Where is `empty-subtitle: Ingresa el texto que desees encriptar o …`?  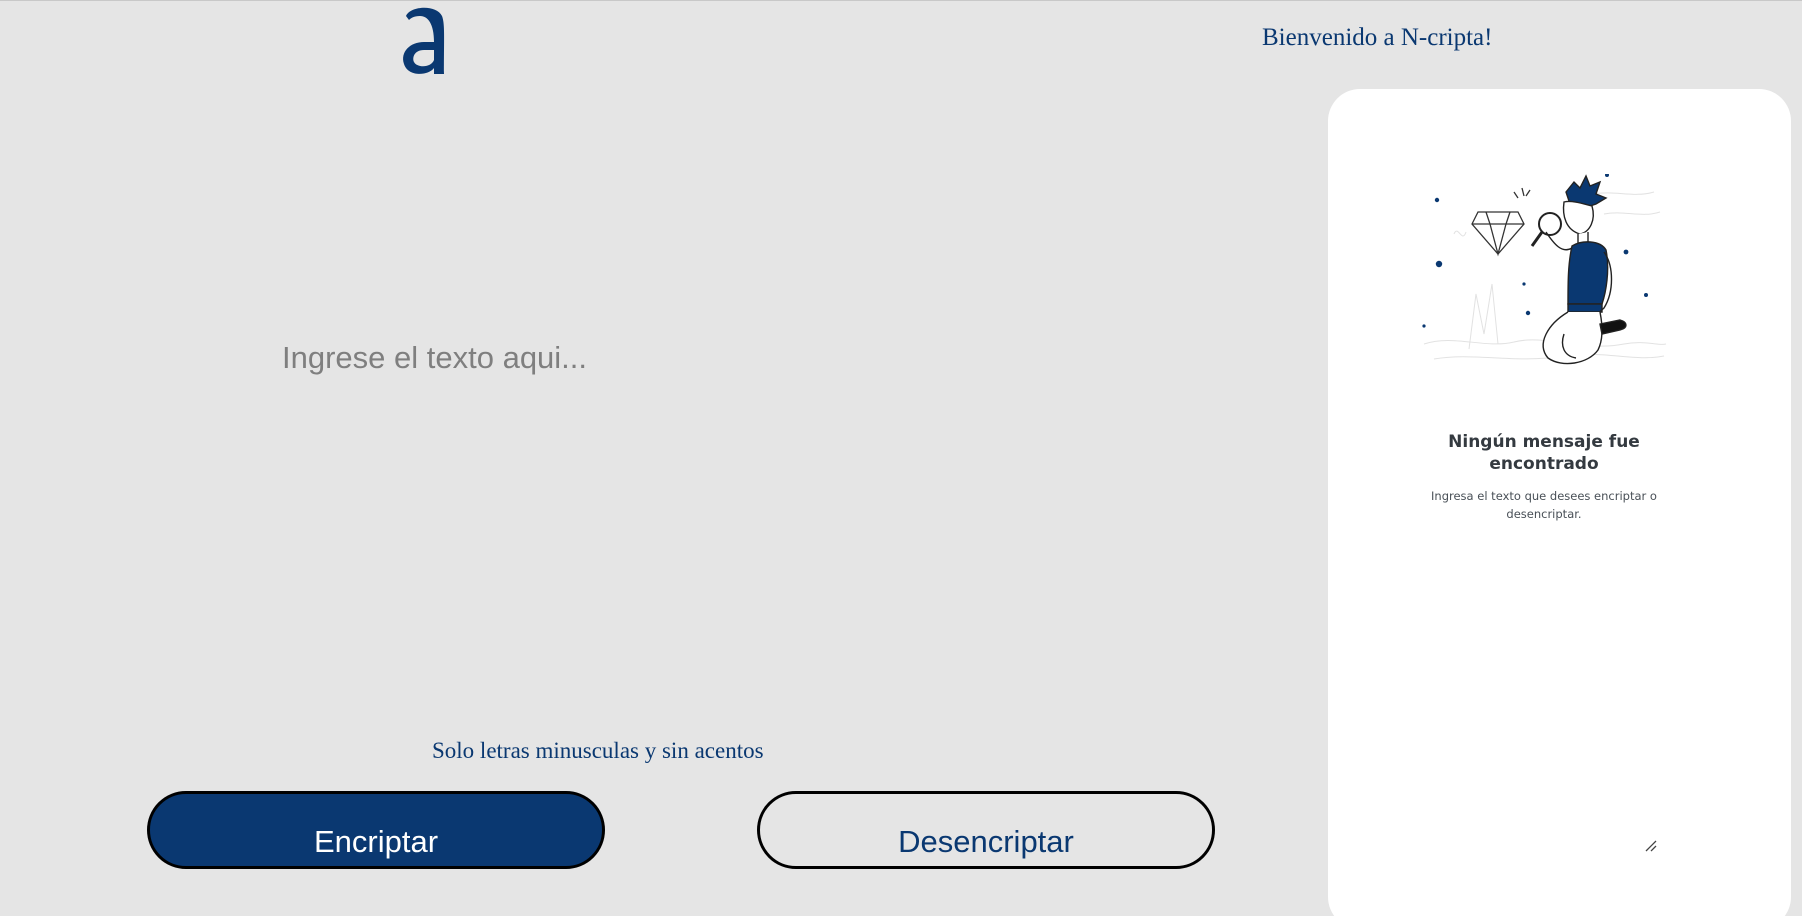
empty-subtitle: Ingresa el texto que desees encriptar o … is located at coordinates (1544, 505).